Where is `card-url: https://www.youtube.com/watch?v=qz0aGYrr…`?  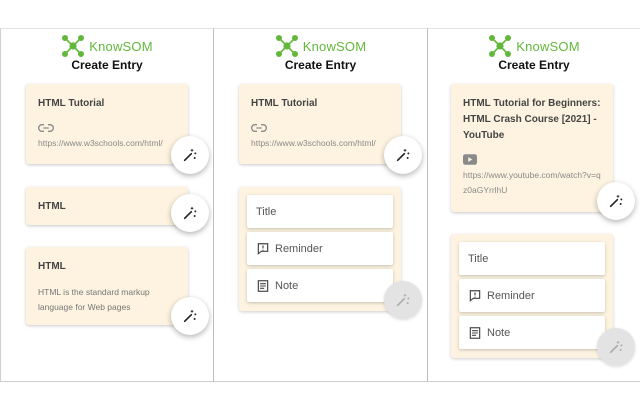
card-url: https://www.youtube.com/watch?v=qz0aGYrr… is located at coordinates (532, 182).